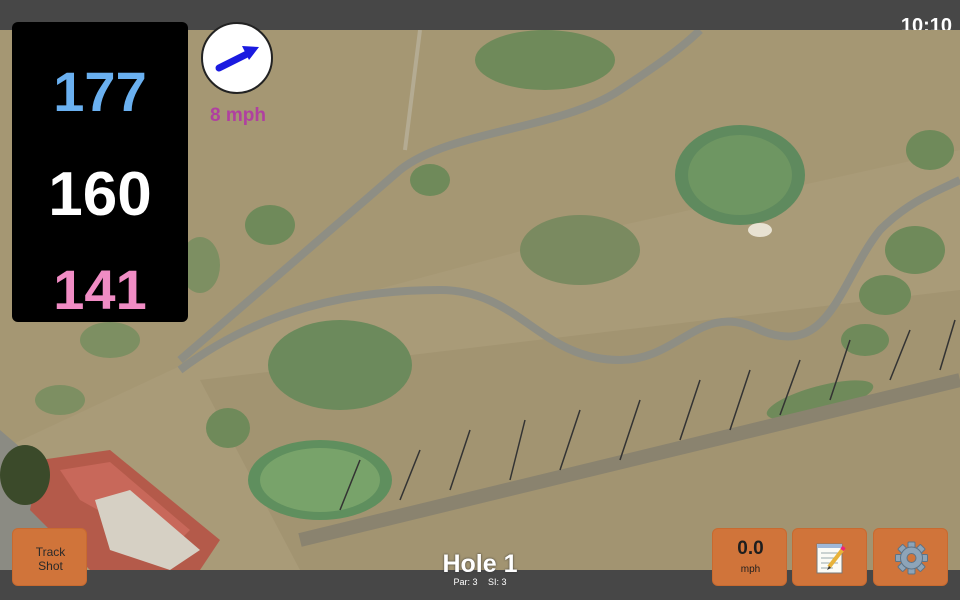  Describe the element at coordinates (480, 564) in the screenshot. I see `hole-title: Hole 1` at that location.